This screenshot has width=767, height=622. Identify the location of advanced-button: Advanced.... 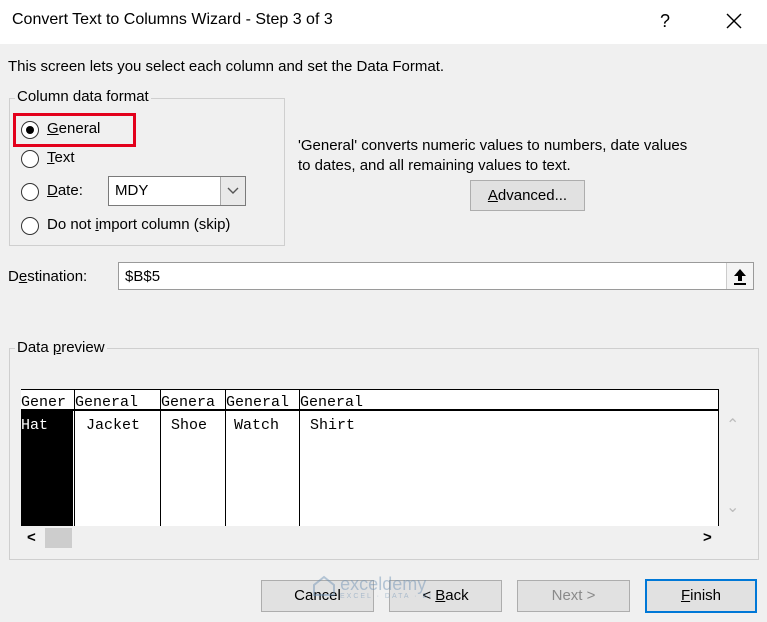
(527, 195).